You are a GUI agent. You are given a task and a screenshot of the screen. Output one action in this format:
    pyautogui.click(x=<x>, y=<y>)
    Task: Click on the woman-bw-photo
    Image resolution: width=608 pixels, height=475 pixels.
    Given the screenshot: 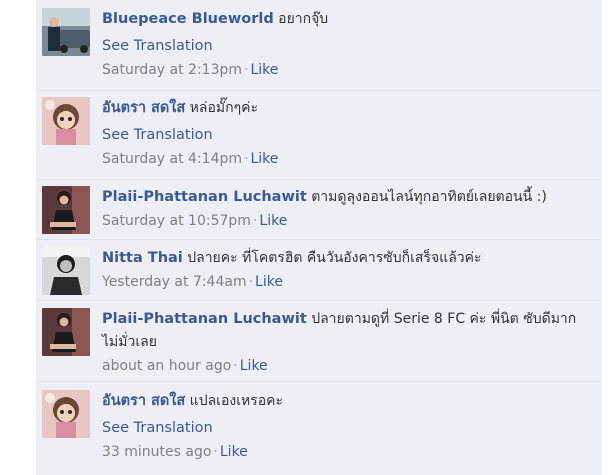 What is the action you would take?
    pyautogui.click(x=66, y=271)
    